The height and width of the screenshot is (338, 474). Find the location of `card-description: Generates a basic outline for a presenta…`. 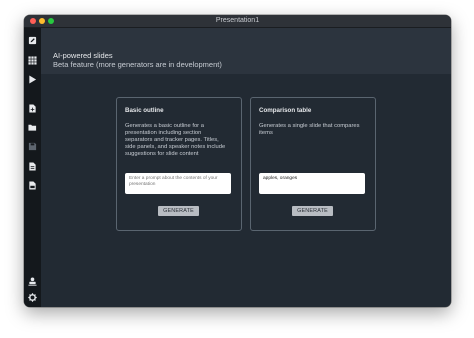

card-description: Generates a basic outline for a presenta… is located at coordinates (175, 140).